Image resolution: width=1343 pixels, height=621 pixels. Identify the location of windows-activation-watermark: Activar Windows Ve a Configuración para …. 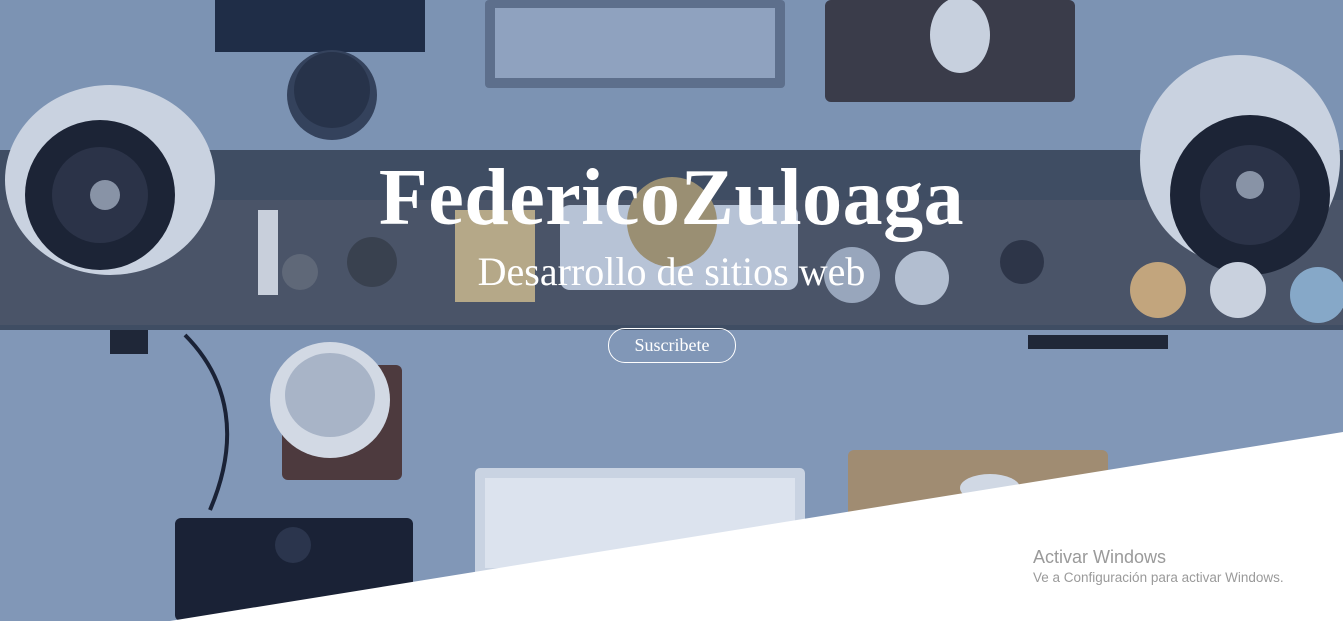
(1158, 567).